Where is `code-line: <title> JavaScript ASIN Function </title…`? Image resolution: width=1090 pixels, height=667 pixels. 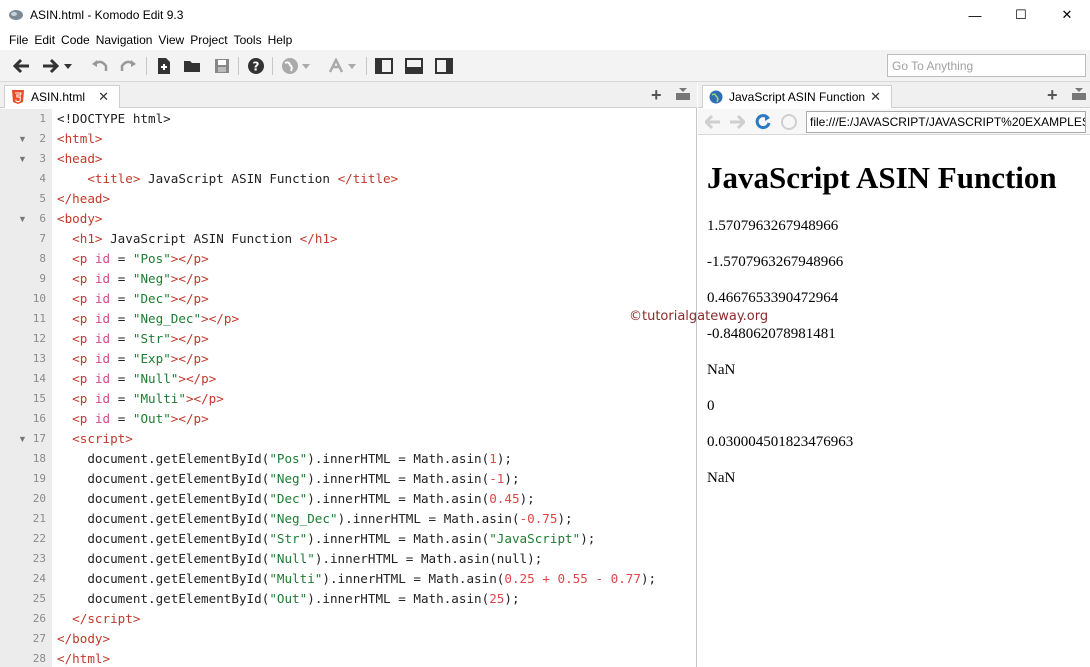 code-line: <title> JavaScript ASIN Function </title… is located at coordinates (243, 178).